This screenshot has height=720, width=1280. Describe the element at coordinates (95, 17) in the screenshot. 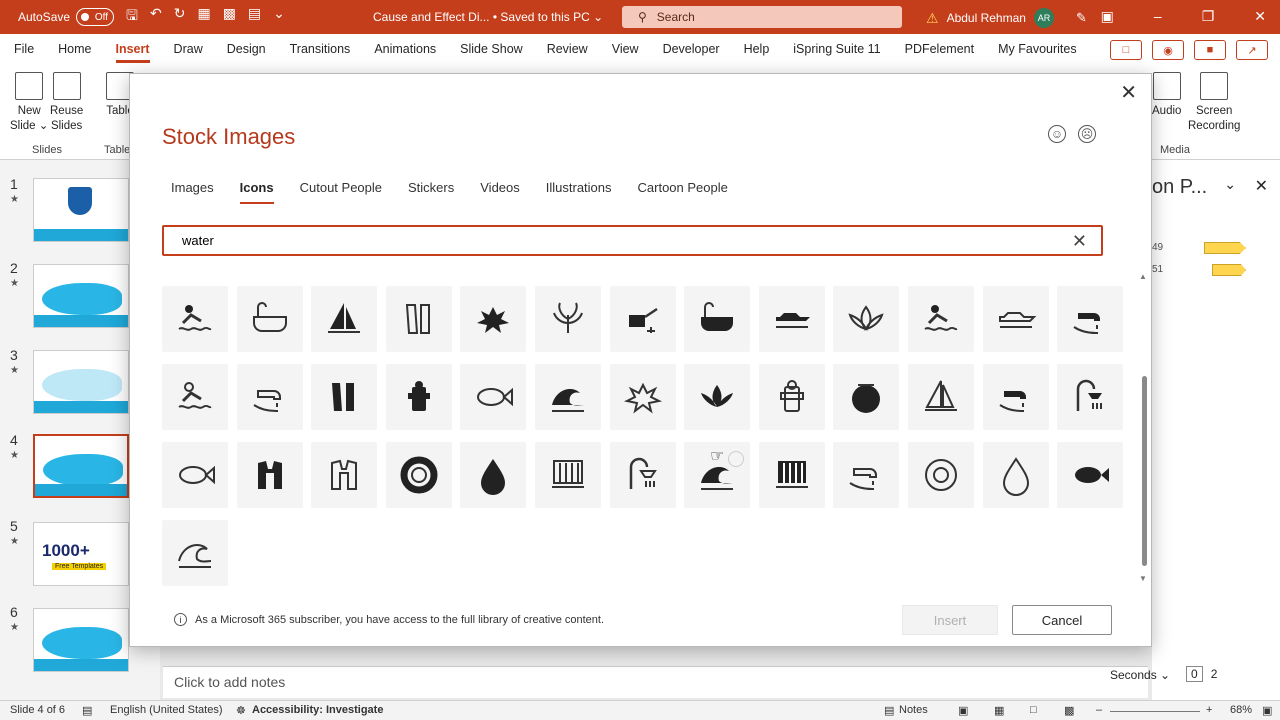

I see `autosave-toggle: Off` at that location.